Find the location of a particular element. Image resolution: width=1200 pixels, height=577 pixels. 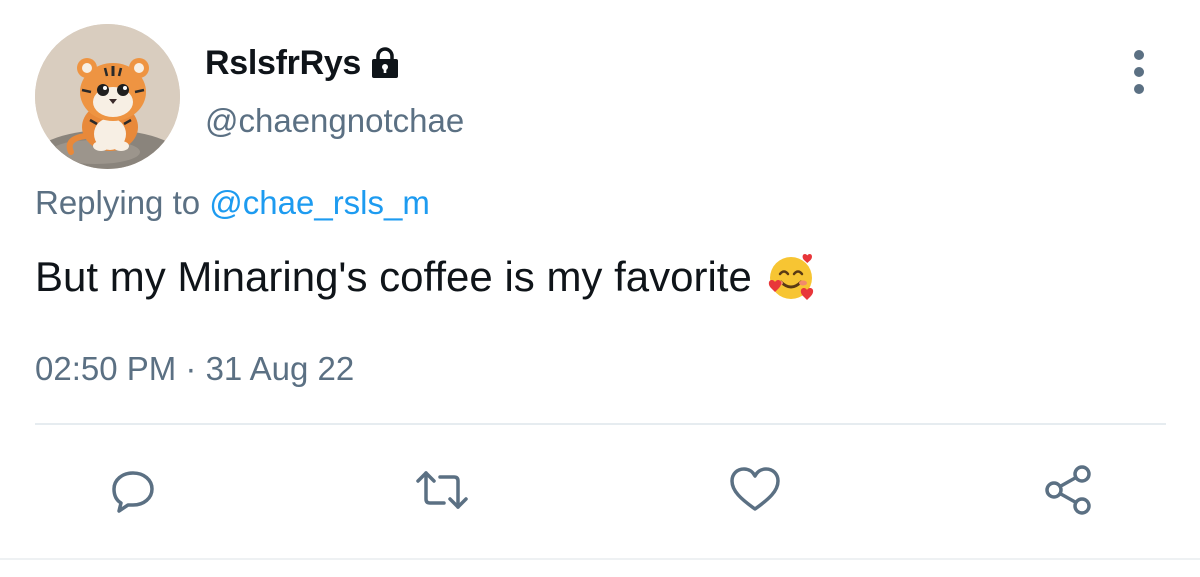

bottom-divider is located at coordinates (600, 559).